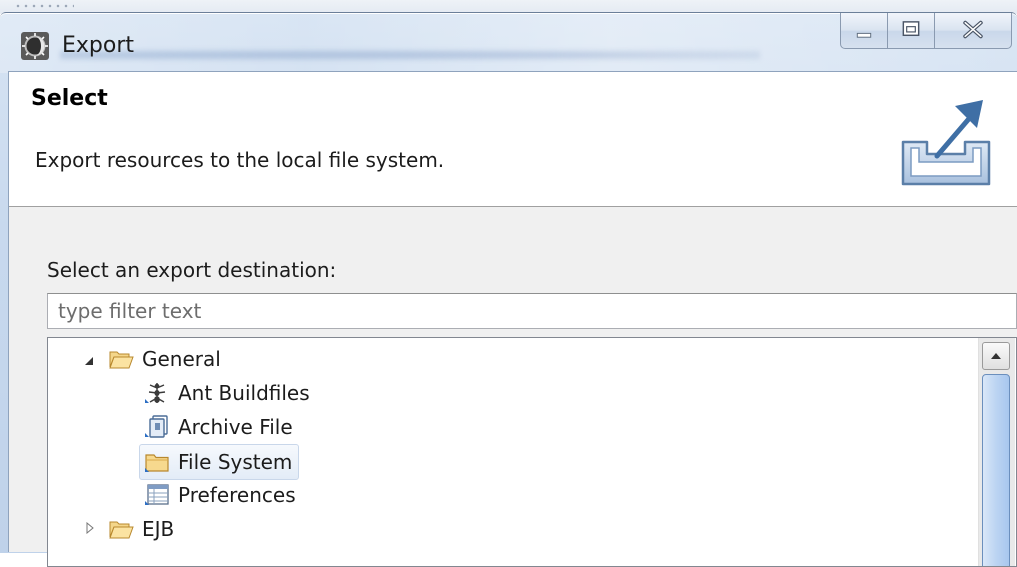 The width and height of the screenshot is (1017, 567). I want to click on tree-item-label: General, so click(181, 359).